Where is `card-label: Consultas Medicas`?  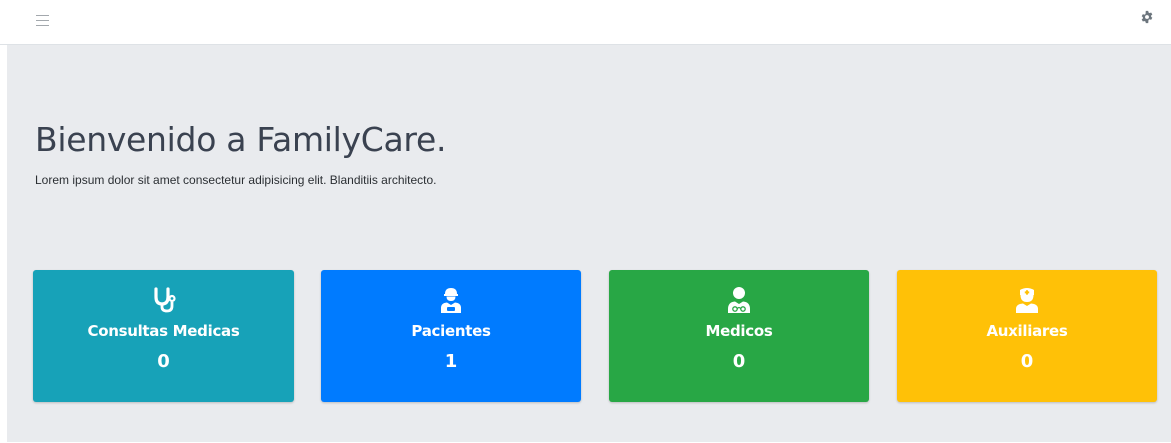 card-label: Consultas Medicas is located at coordinates (163, 331).